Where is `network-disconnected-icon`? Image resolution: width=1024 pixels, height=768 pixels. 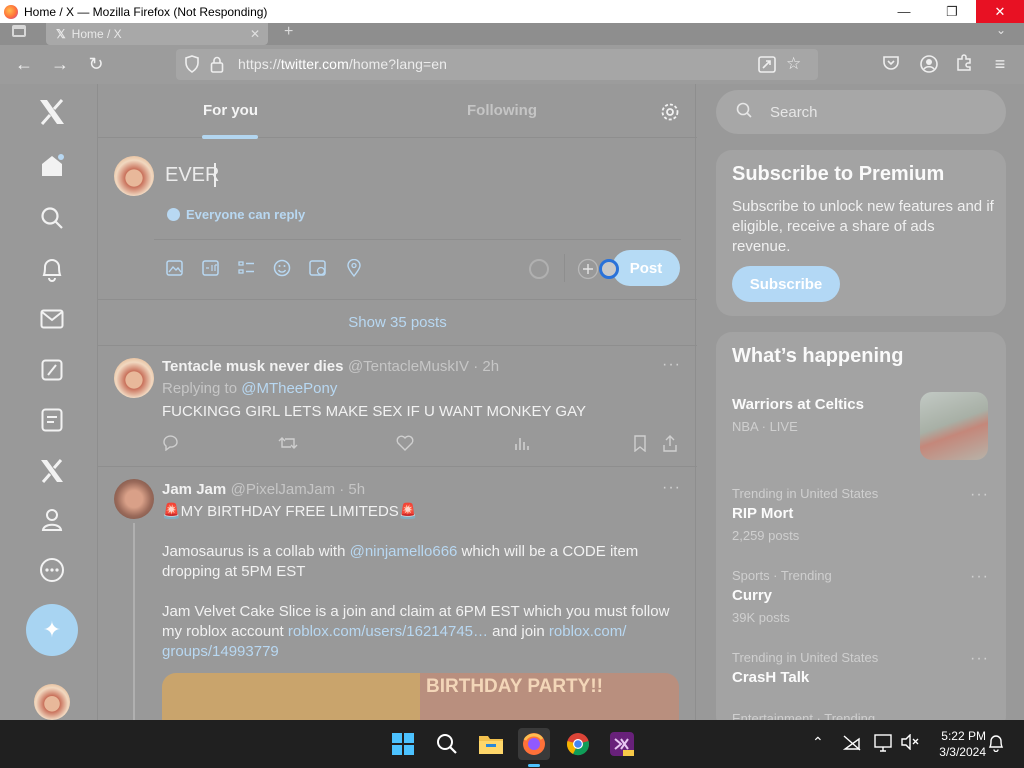 network-disconnected-icon is located at coordinates (851, 745).